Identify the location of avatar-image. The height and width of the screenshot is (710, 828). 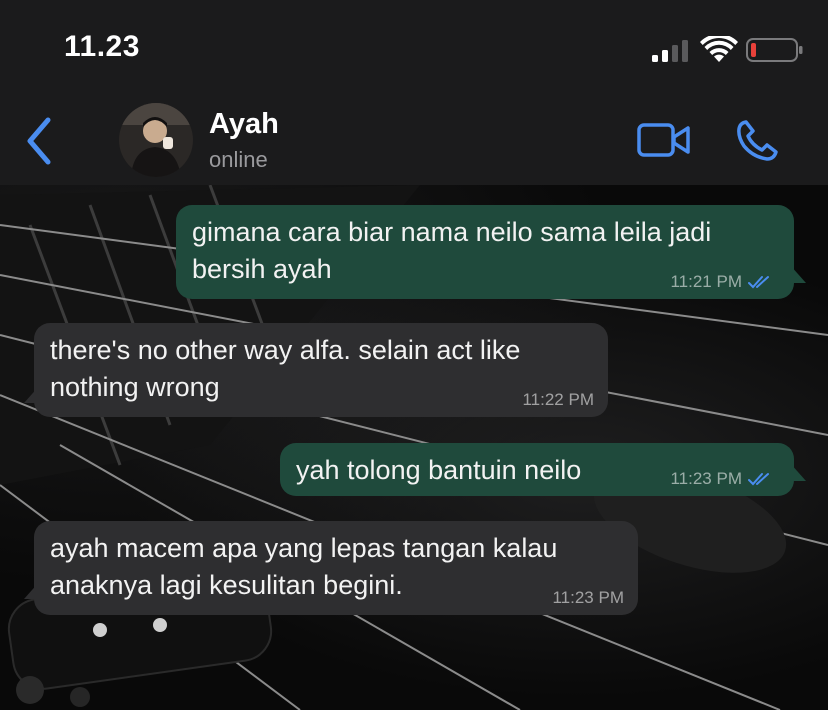
(156, 140).